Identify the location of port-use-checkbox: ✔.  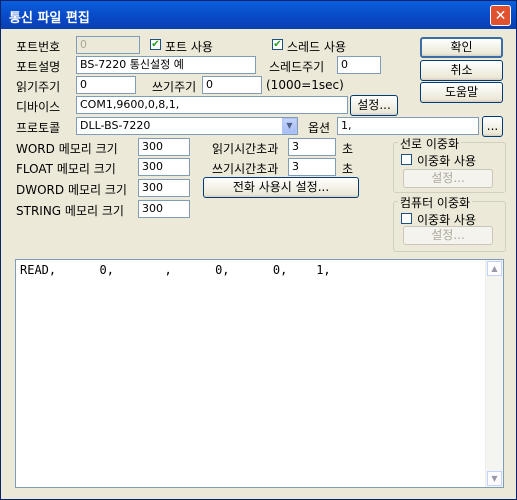
(155, 44).